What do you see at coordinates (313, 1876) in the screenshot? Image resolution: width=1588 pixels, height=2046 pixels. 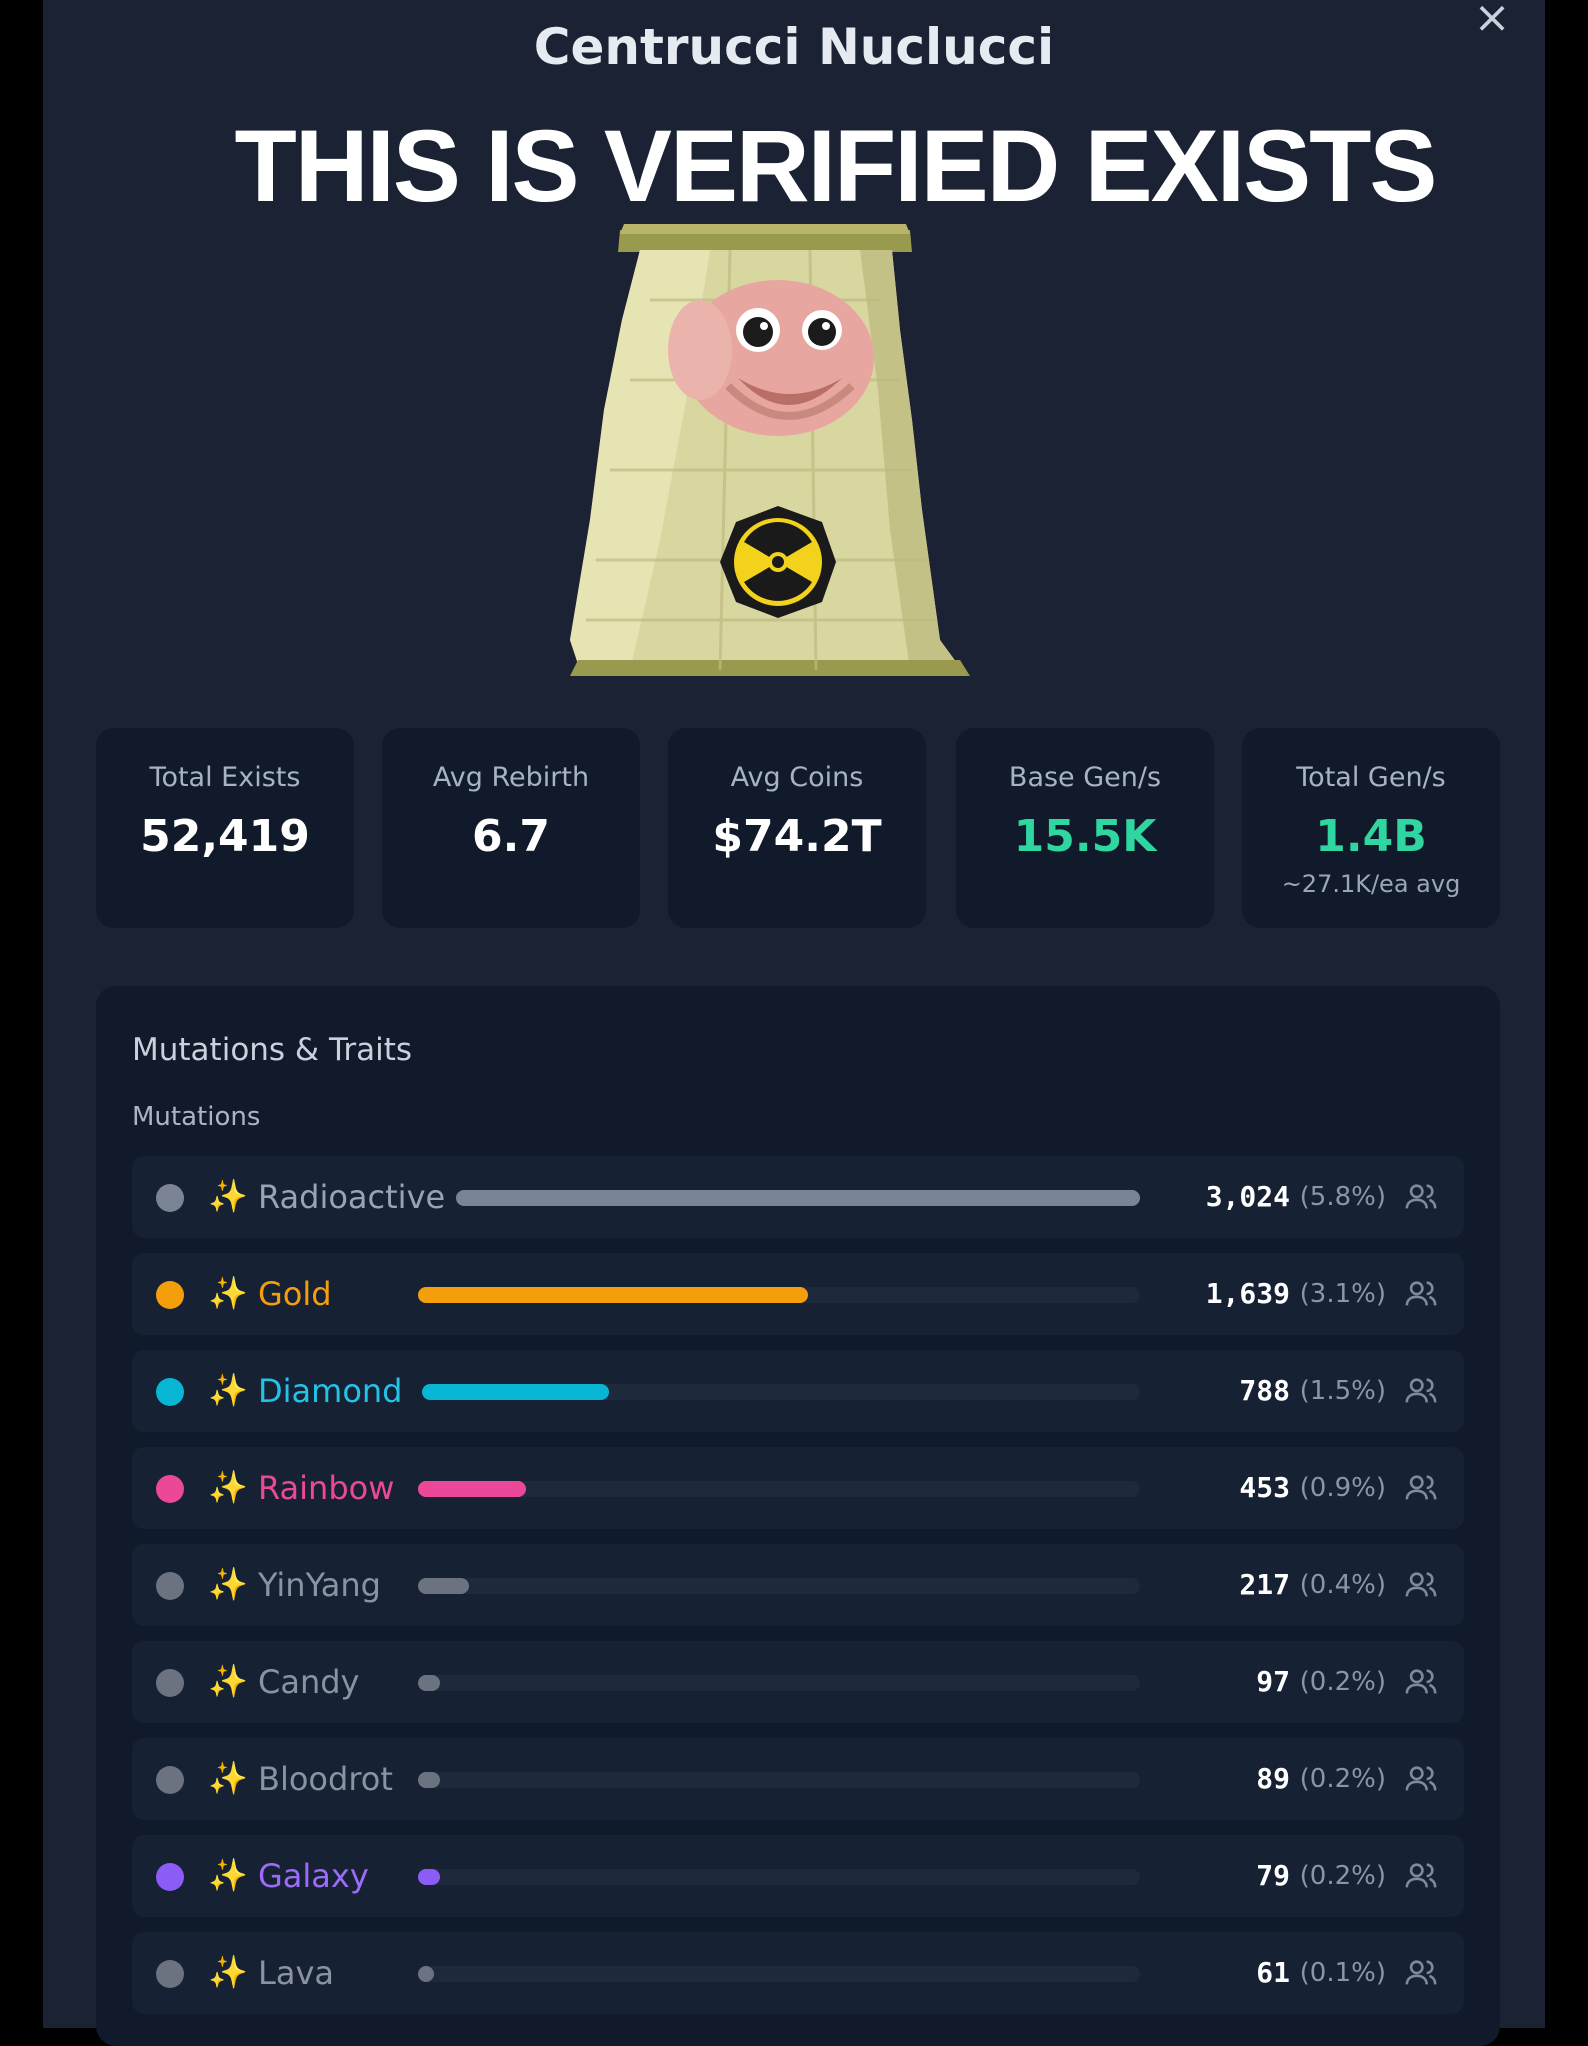 I see `mutation-name: Galaxy` at bounding box center [313, 1876].